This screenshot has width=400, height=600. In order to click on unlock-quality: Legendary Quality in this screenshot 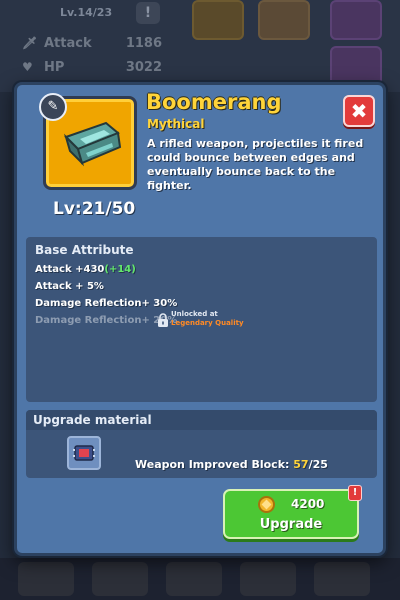, I will do `click(207, 323)`.